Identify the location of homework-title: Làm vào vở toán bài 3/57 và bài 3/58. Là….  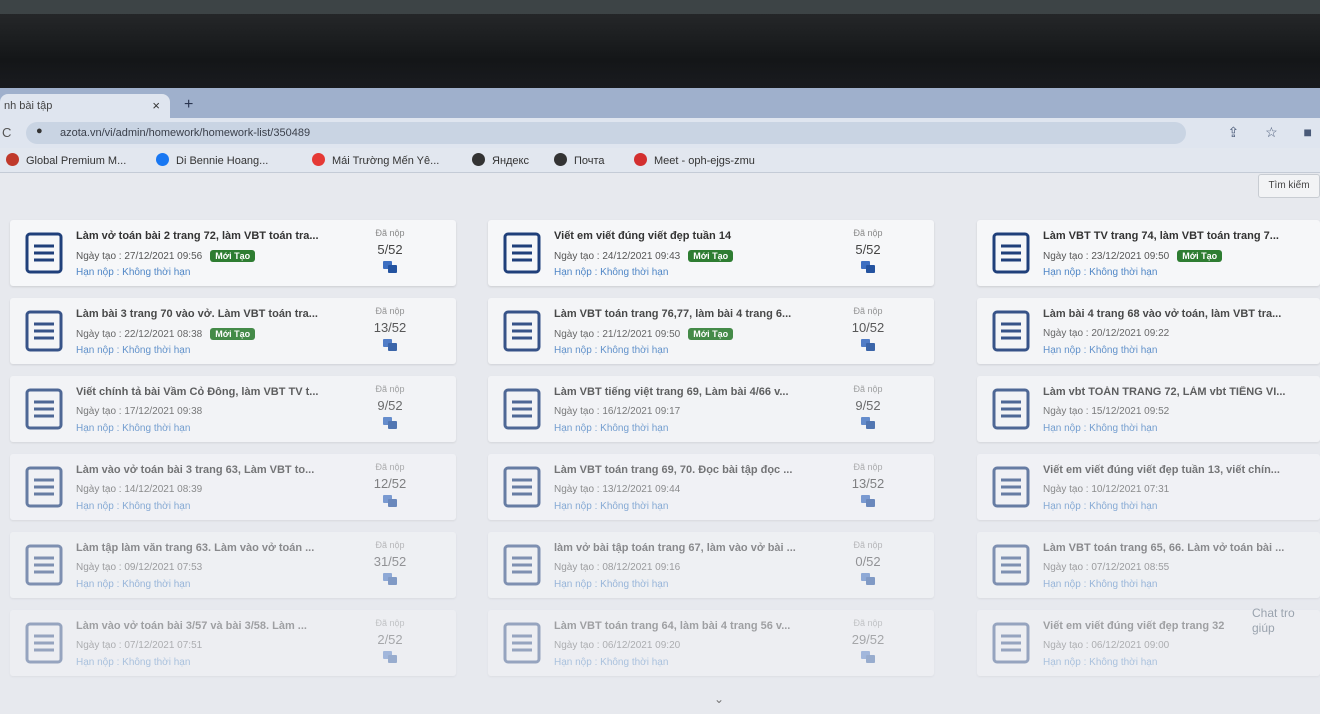
(211, 626).